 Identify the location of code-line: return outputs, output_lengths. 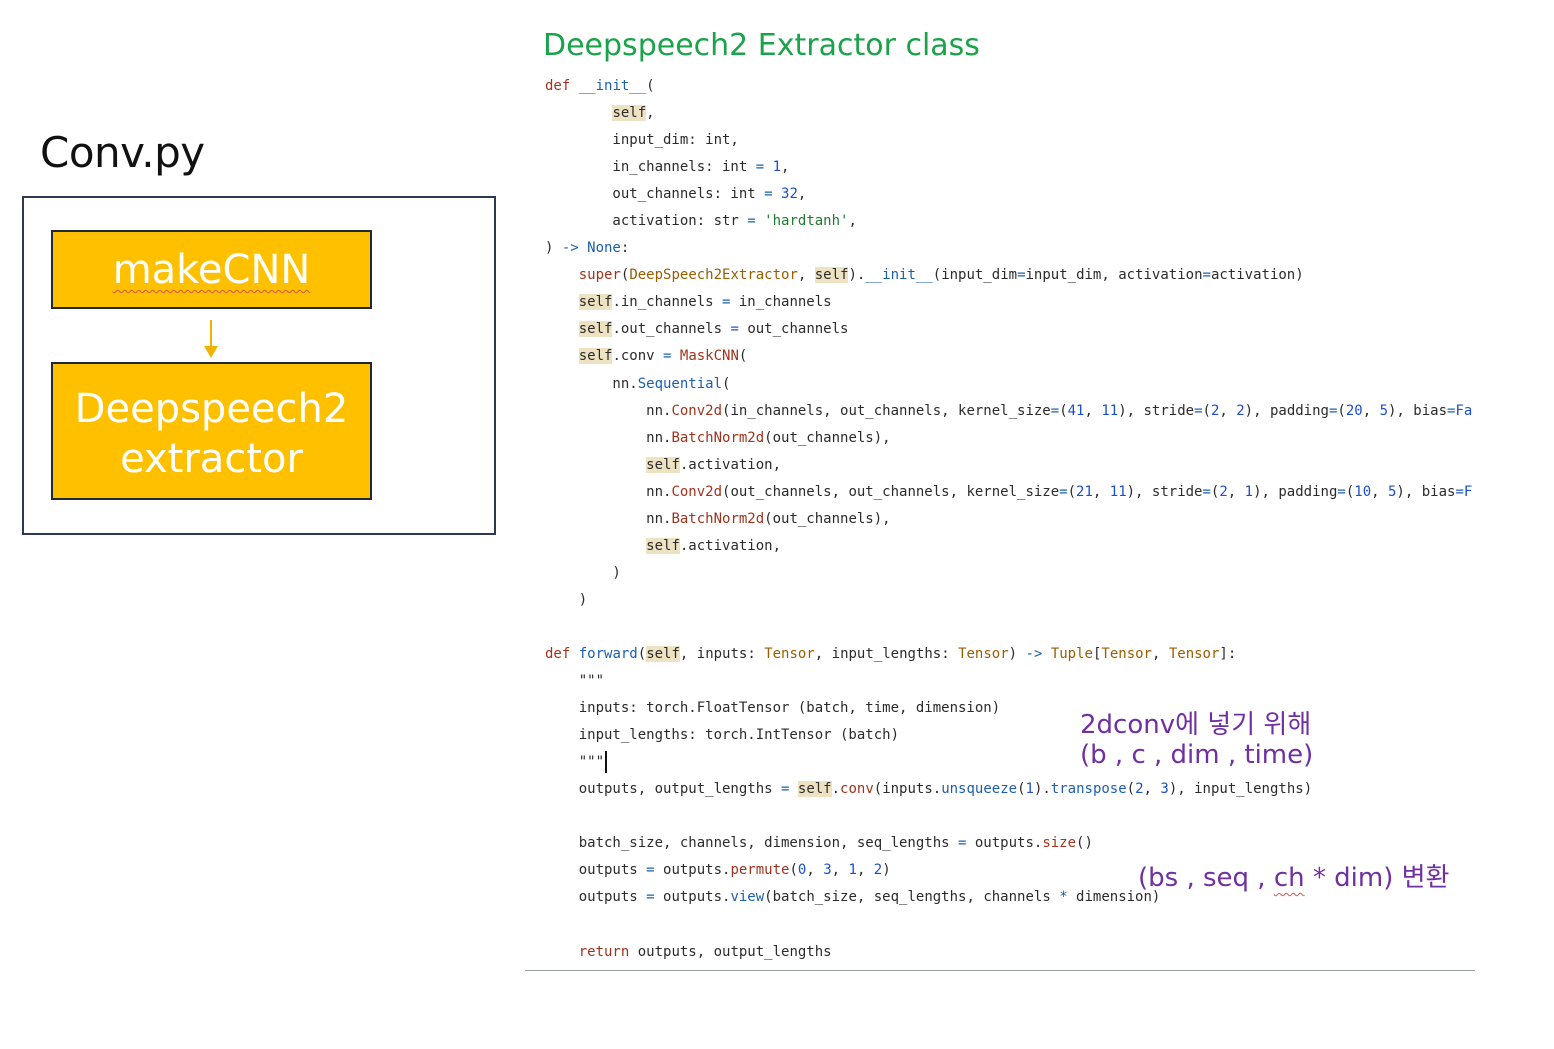
(705, 951).